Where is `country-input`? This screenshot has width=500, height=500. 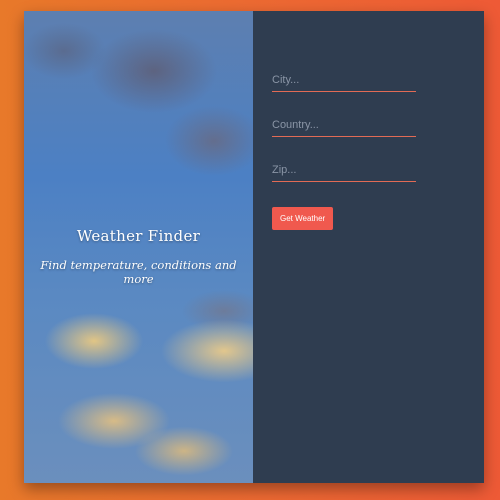
country-input is located at coordinates (344, 125).